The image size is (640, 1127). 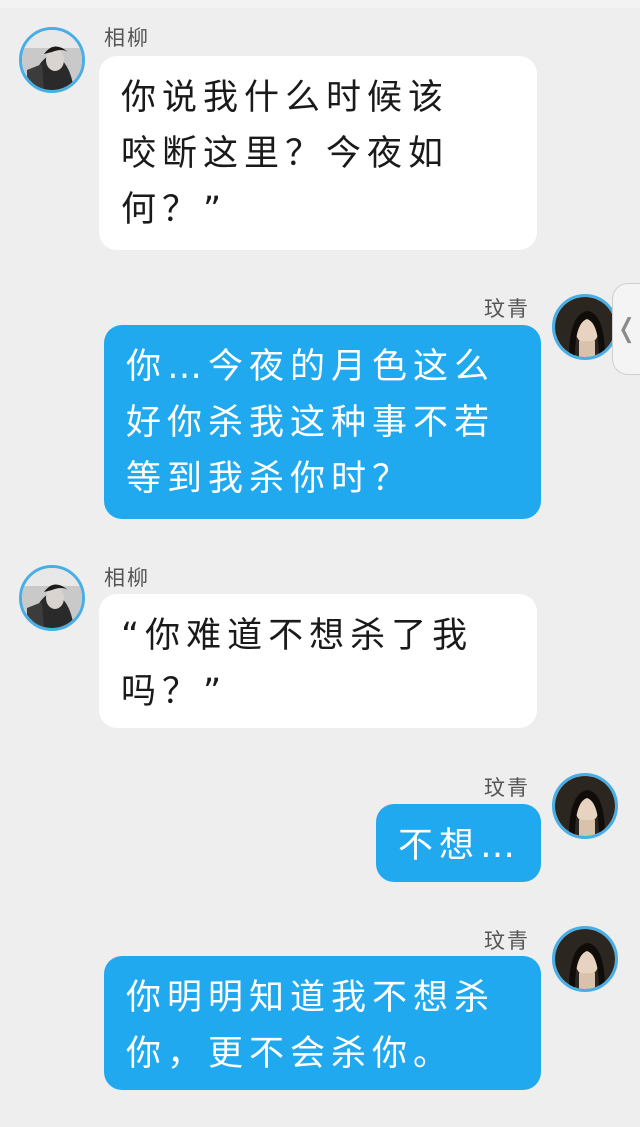 I want to click on side-panel-handle: ❬, so click(x=626, y=329).